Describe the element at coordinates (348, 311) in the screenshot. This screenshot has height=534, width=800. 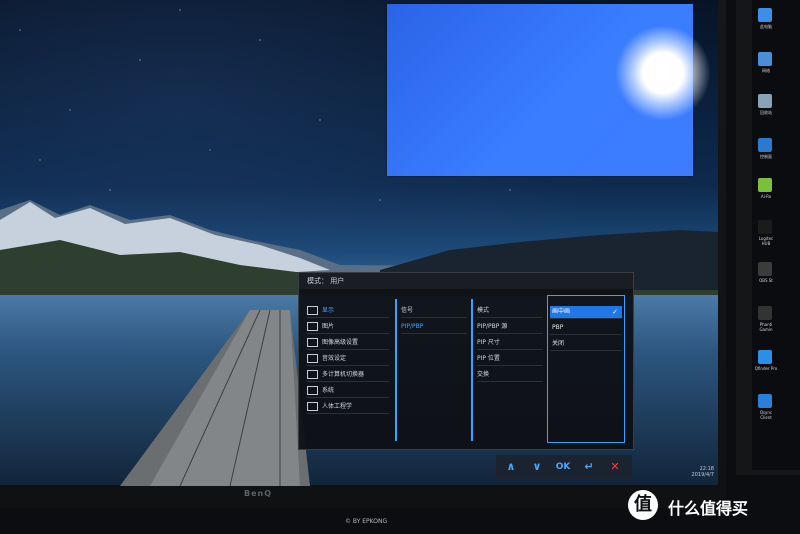
I see `menu-item-display: 显示` at that location.